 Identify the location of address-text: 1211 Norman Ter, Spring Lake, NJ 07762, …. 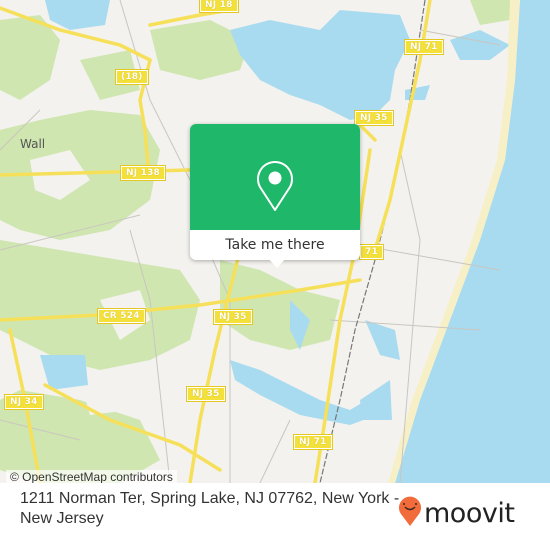
(210, 508).